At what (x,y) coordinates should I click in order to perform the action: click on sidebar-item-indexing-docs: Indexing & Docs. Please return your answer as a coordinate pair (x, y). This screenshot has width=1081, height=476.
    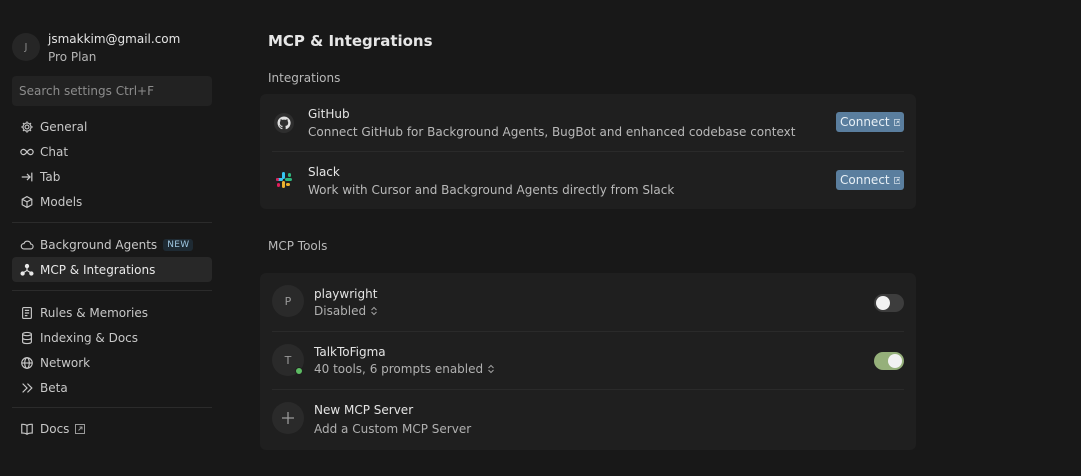
    Looking at the image, I should click on (112, 337).